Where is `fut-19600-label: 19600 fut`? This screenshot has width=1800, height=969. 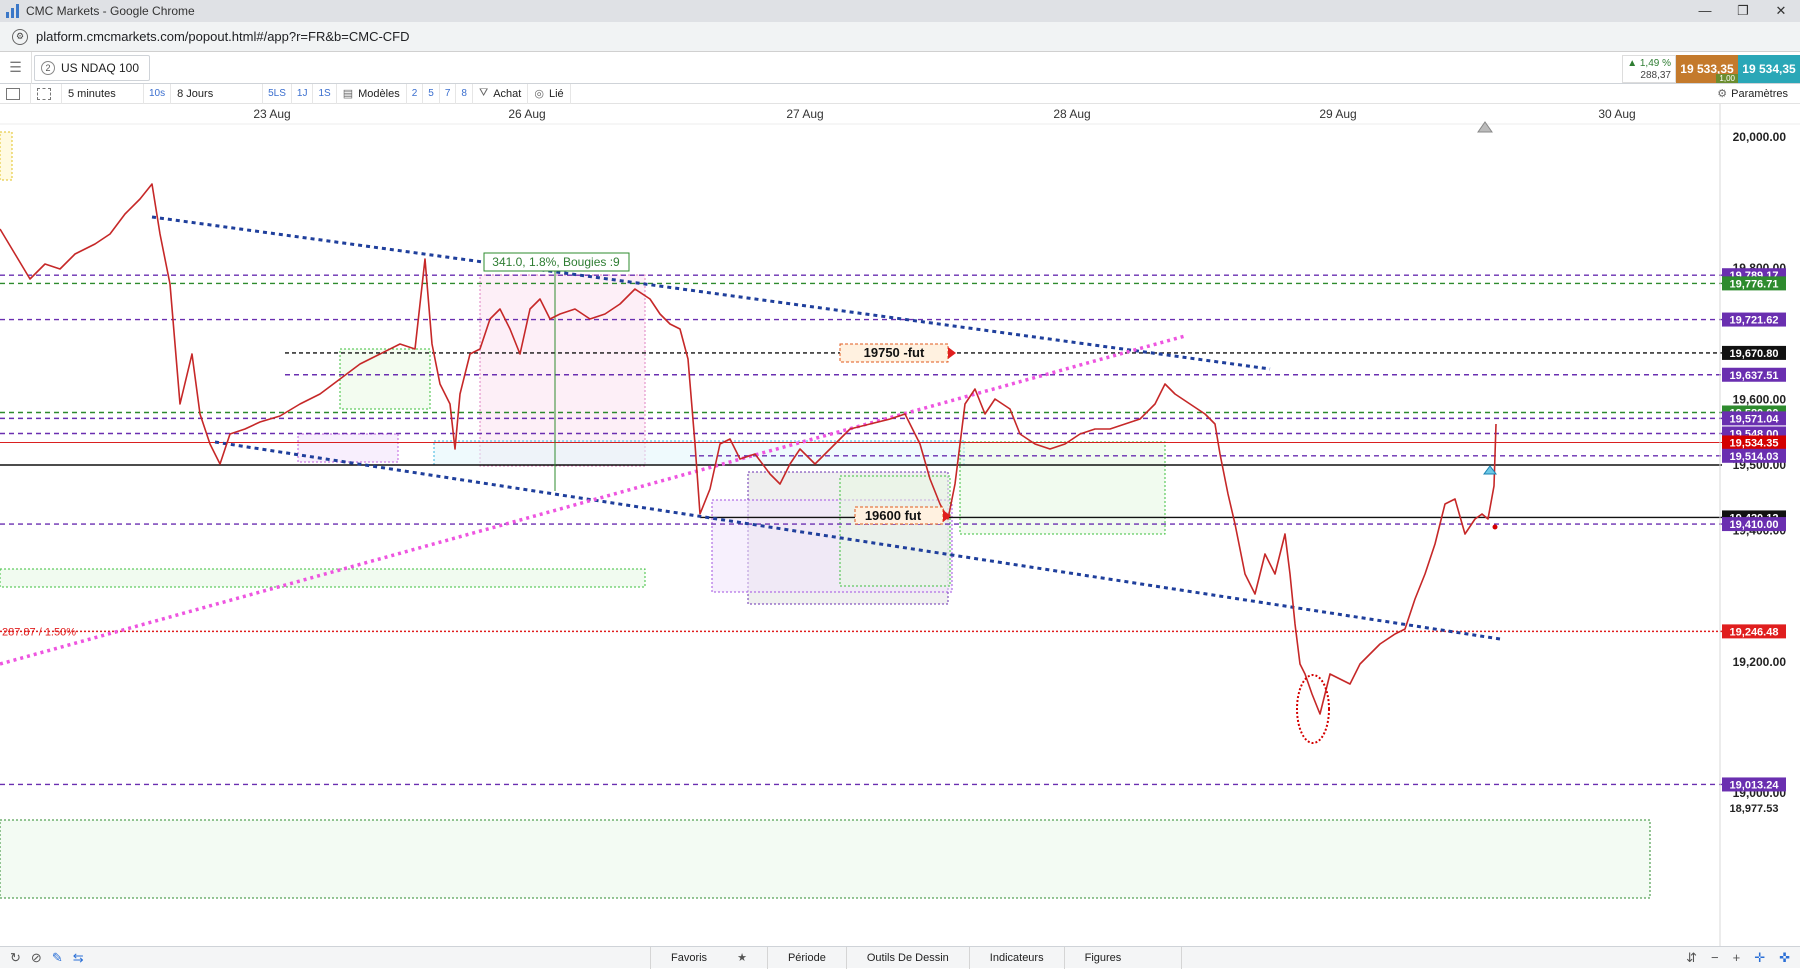 fut-19600-label: 19600 fut is located at coordinates (893, 515).